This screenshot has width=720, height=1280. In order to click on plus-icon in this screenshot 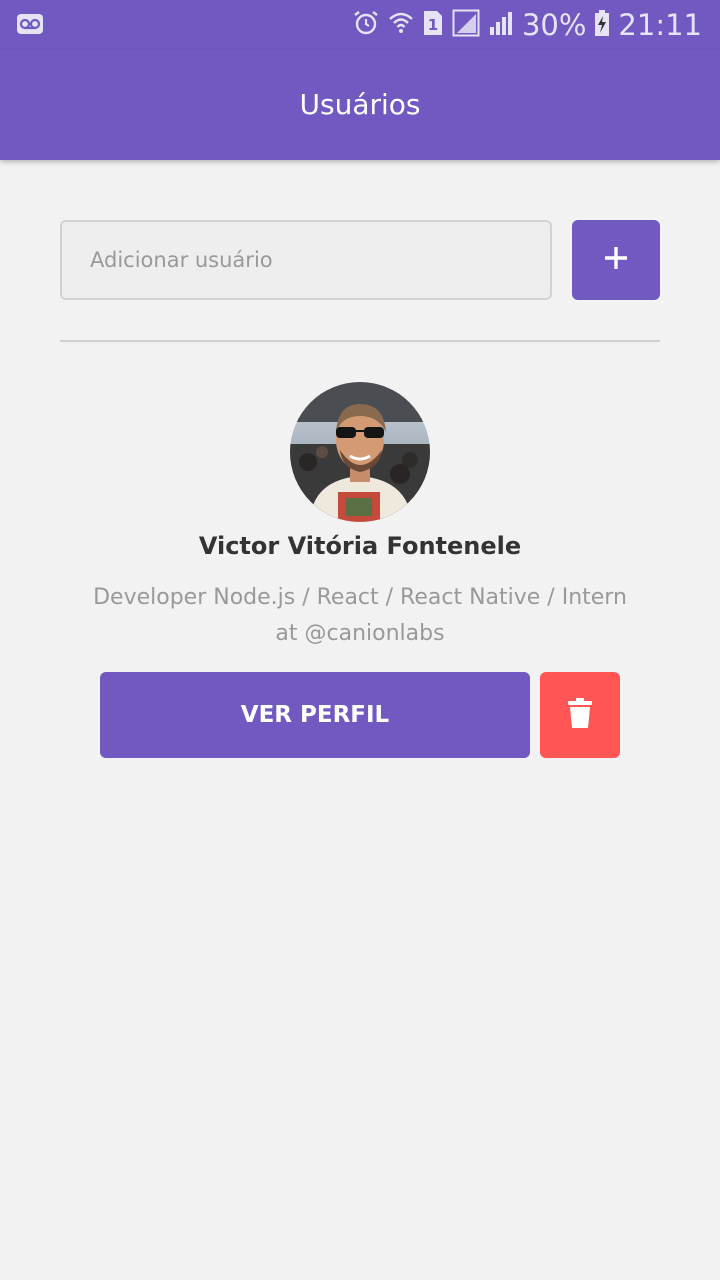, I will do `click(616, 260)`.